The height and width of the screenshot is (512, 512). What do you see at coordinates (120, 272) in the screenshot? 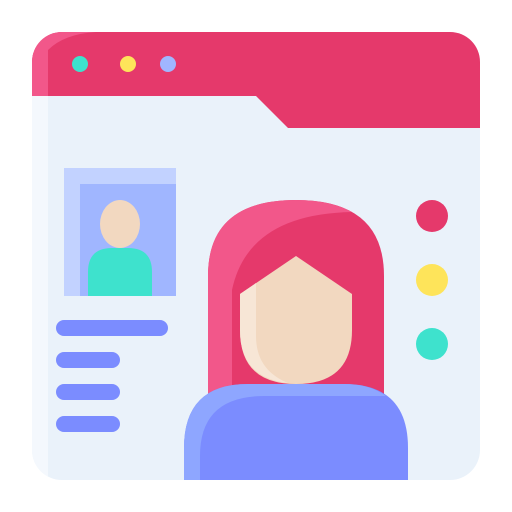
I see `photo-person-shirt` at bounding box center [120, 272].